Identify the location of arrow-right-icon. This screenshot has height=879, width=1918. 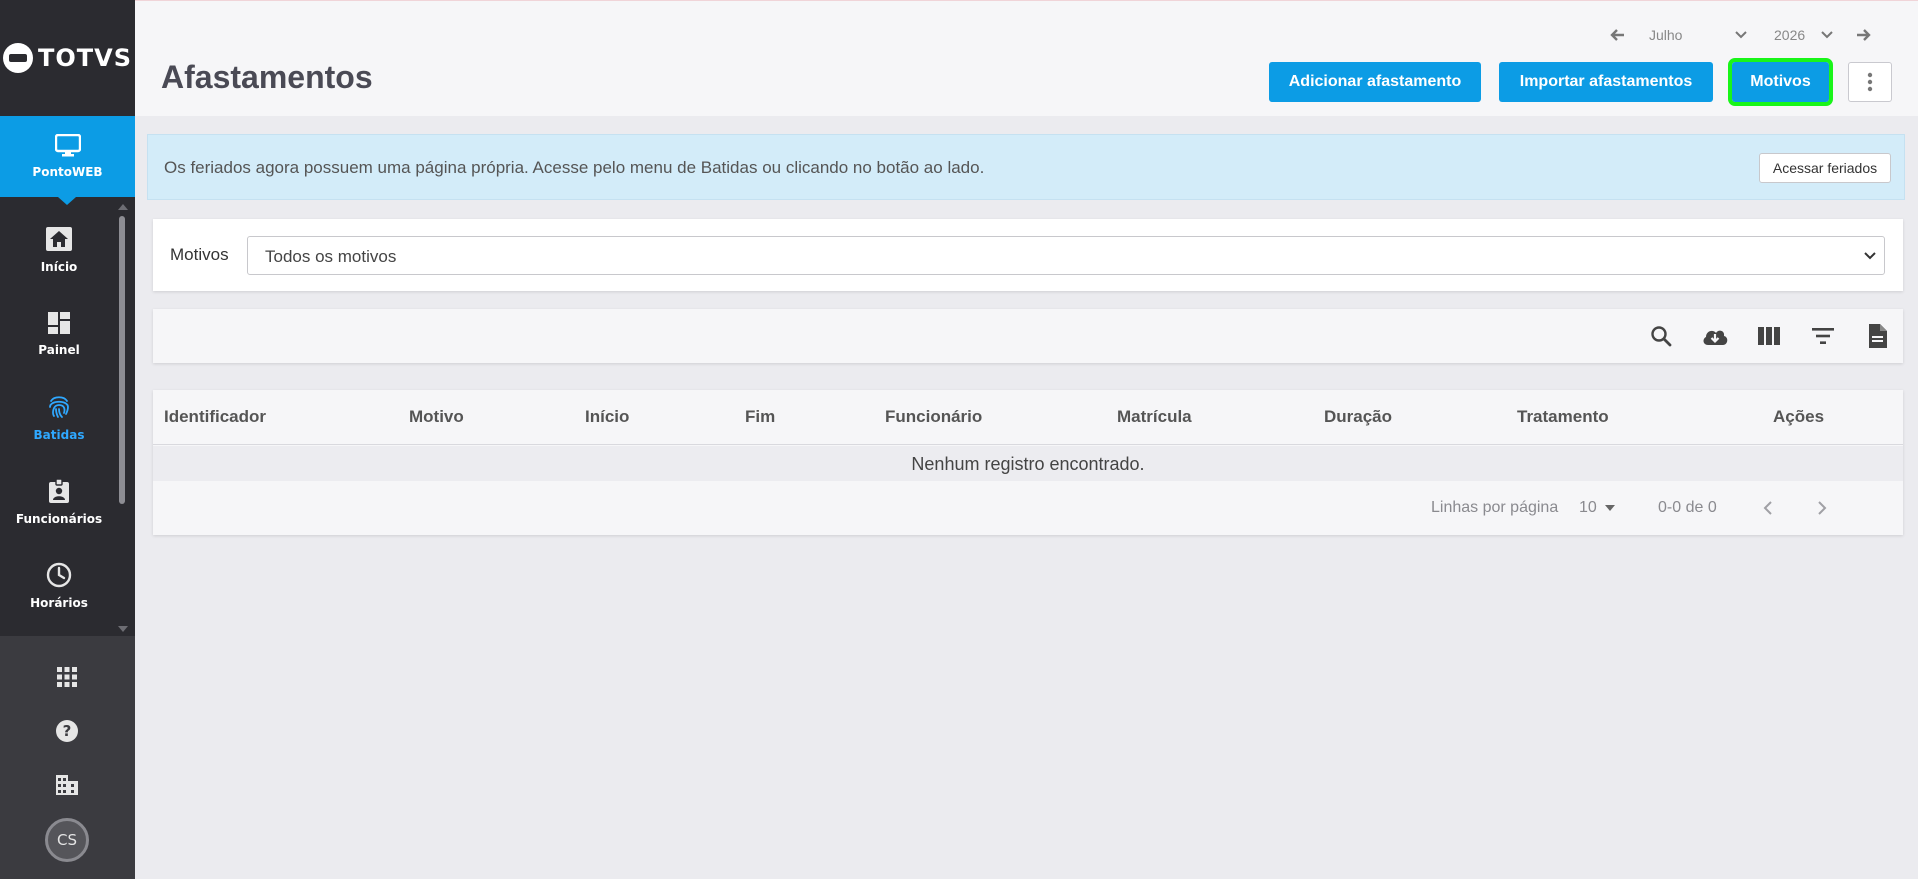
(1864, 35).